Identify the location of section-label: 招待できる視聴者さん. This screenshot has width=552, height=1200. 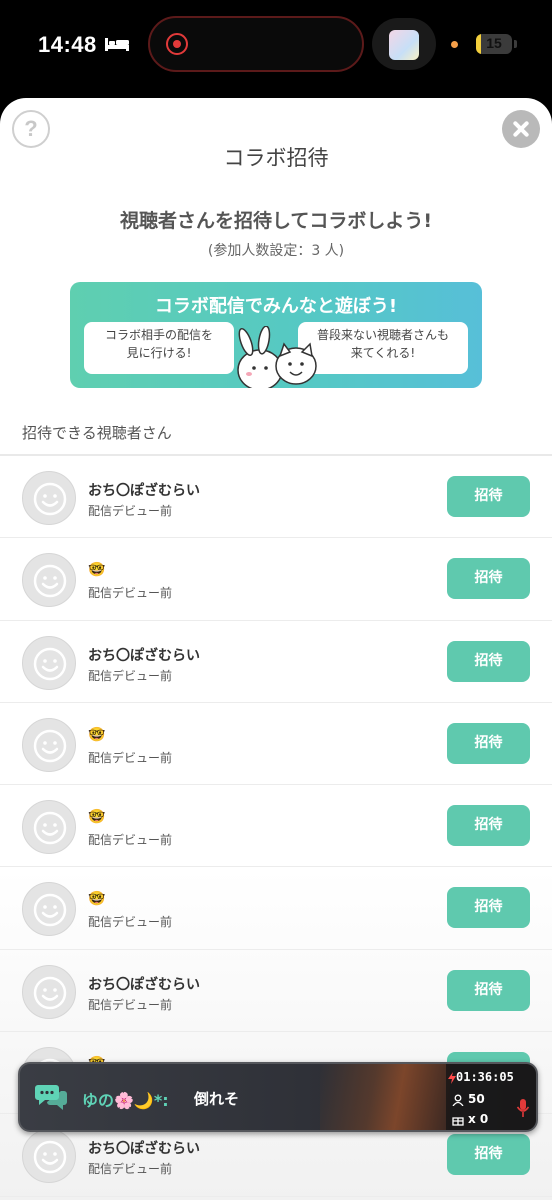
(97, 433).